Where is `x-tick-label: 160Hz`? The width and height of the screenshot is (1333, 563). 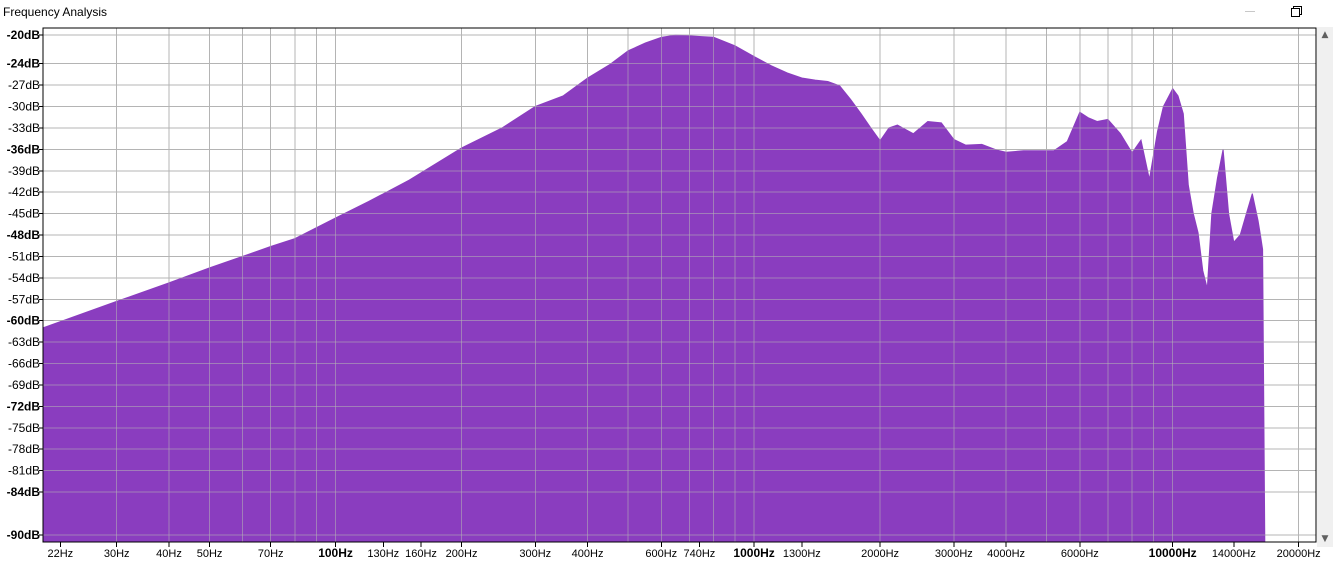
x-tick-label: 160Hz is located at coordinates (421, 554).